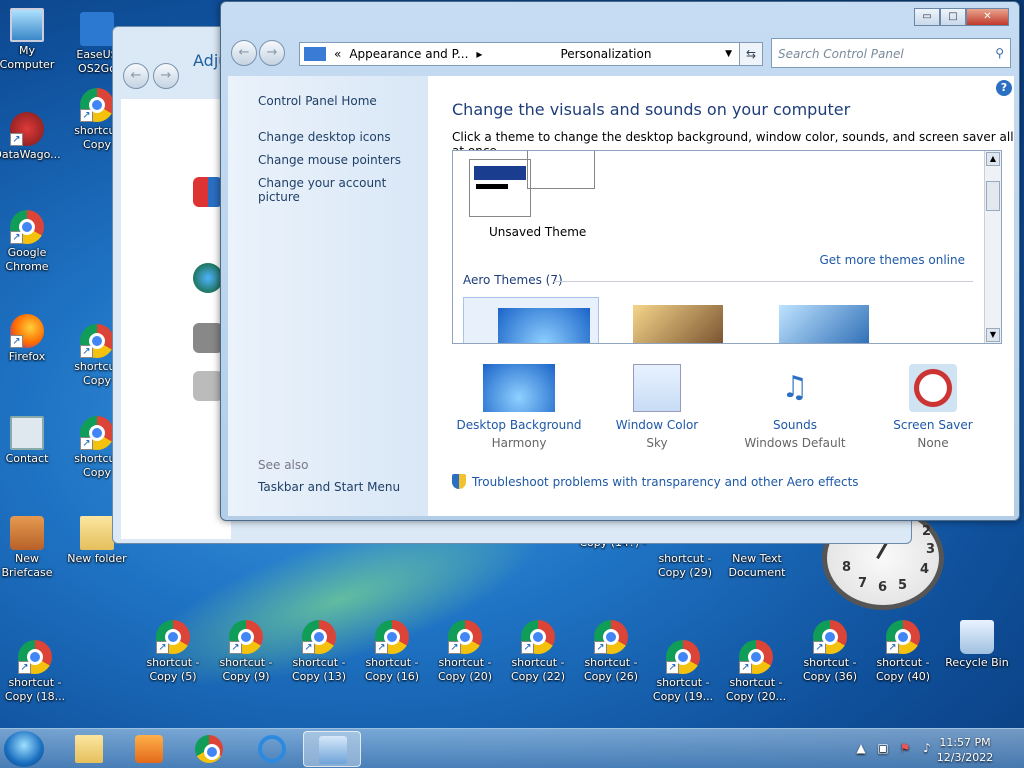 This screenshot has height=768, width=1024. What do you see at coordinates (993, 335) in the screenshot?
I see `scroll-down-icon: ▼` at bounding box center [993, 335].